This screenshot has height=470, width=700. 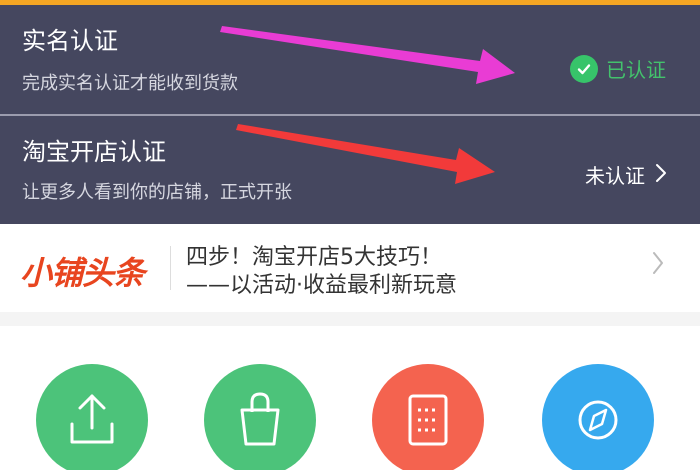 What do you see at coordinates (584, 68) in the screenshot?
I see `check-circle-icon` at bounding box center [584, 68].